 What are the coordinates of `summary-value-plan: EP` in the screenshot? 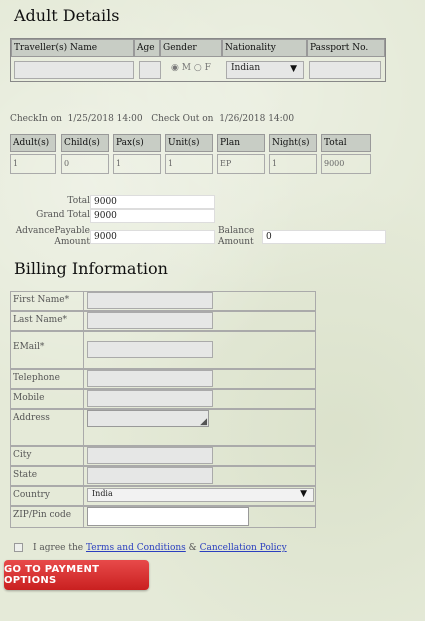 It's located at (241, 164).